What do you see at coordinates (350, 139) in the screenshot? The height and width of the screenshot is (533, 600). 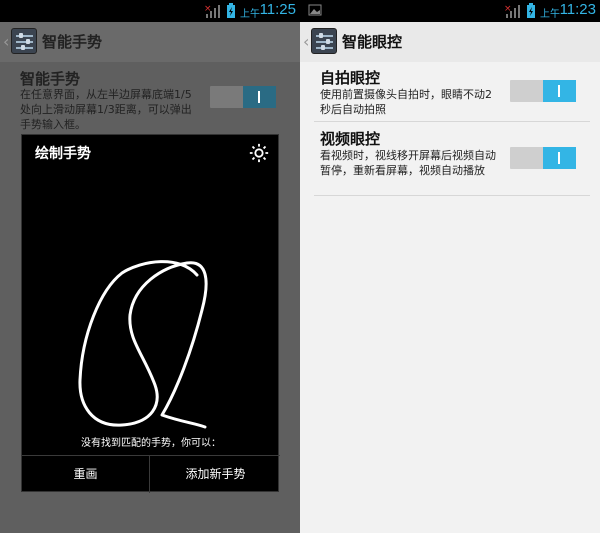 I see `setting-title: 视频眼控` at bounding box center [350, 139].